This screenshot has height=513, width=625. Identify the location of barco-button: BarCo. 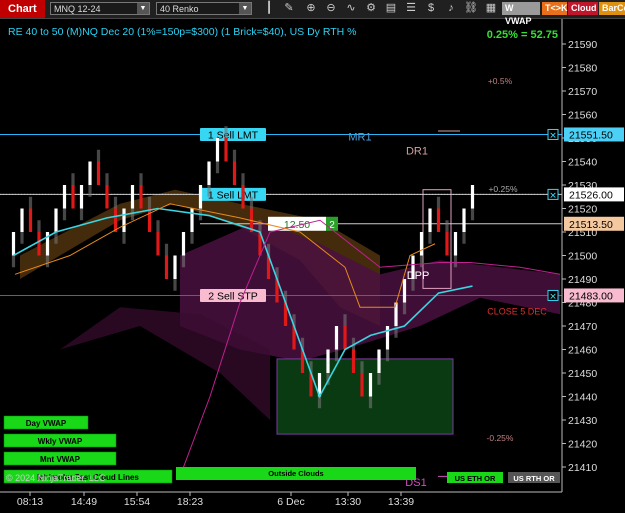
(612, 8).